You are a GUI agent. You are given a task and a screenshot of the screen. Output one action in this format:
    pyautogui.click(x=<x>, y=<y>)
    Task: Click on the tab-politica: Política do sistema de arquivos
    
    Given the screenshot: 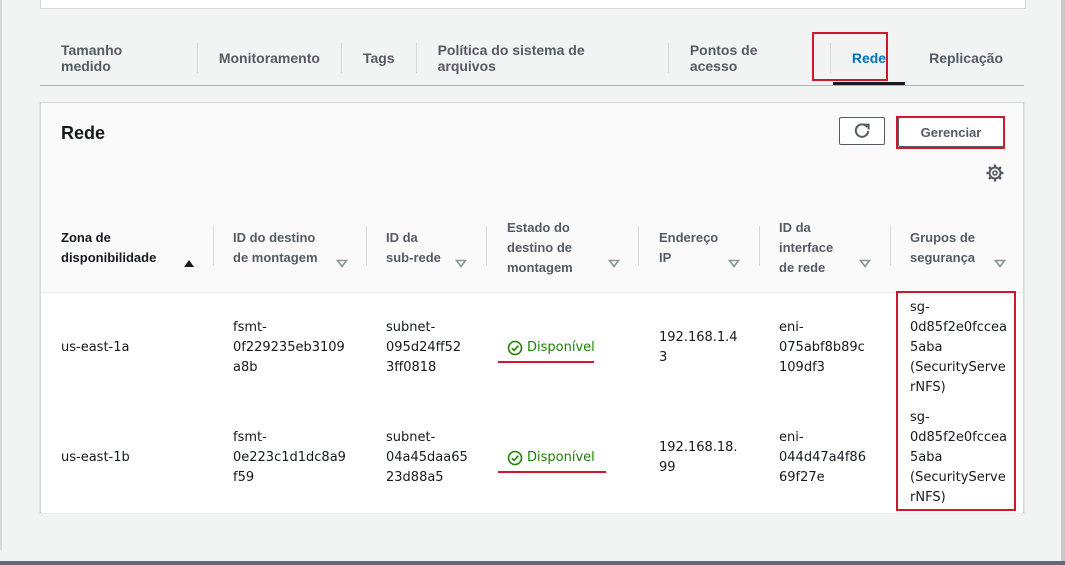 What is the action you would take?
    pyautogui.click(x=542, y=57)
    